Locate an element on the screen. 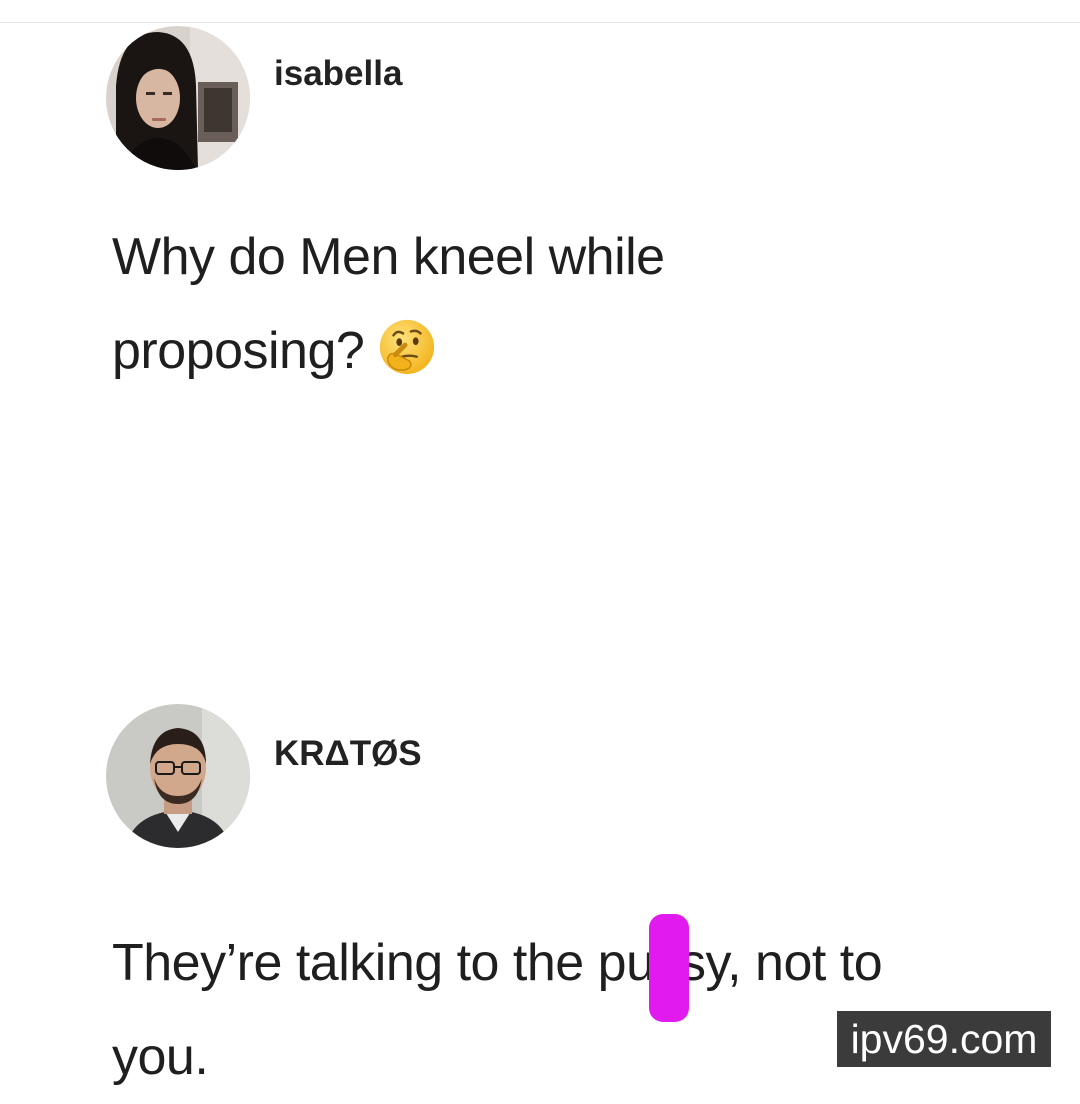  post-text-line: proposing? is located at coordinates (562, 351).